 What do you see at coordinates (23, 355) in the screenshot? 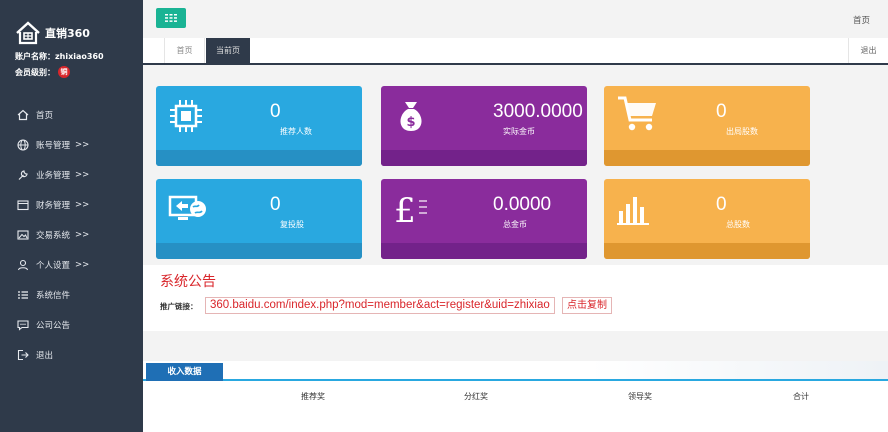
I see `logout-icon` at bounding box center [23, 355].